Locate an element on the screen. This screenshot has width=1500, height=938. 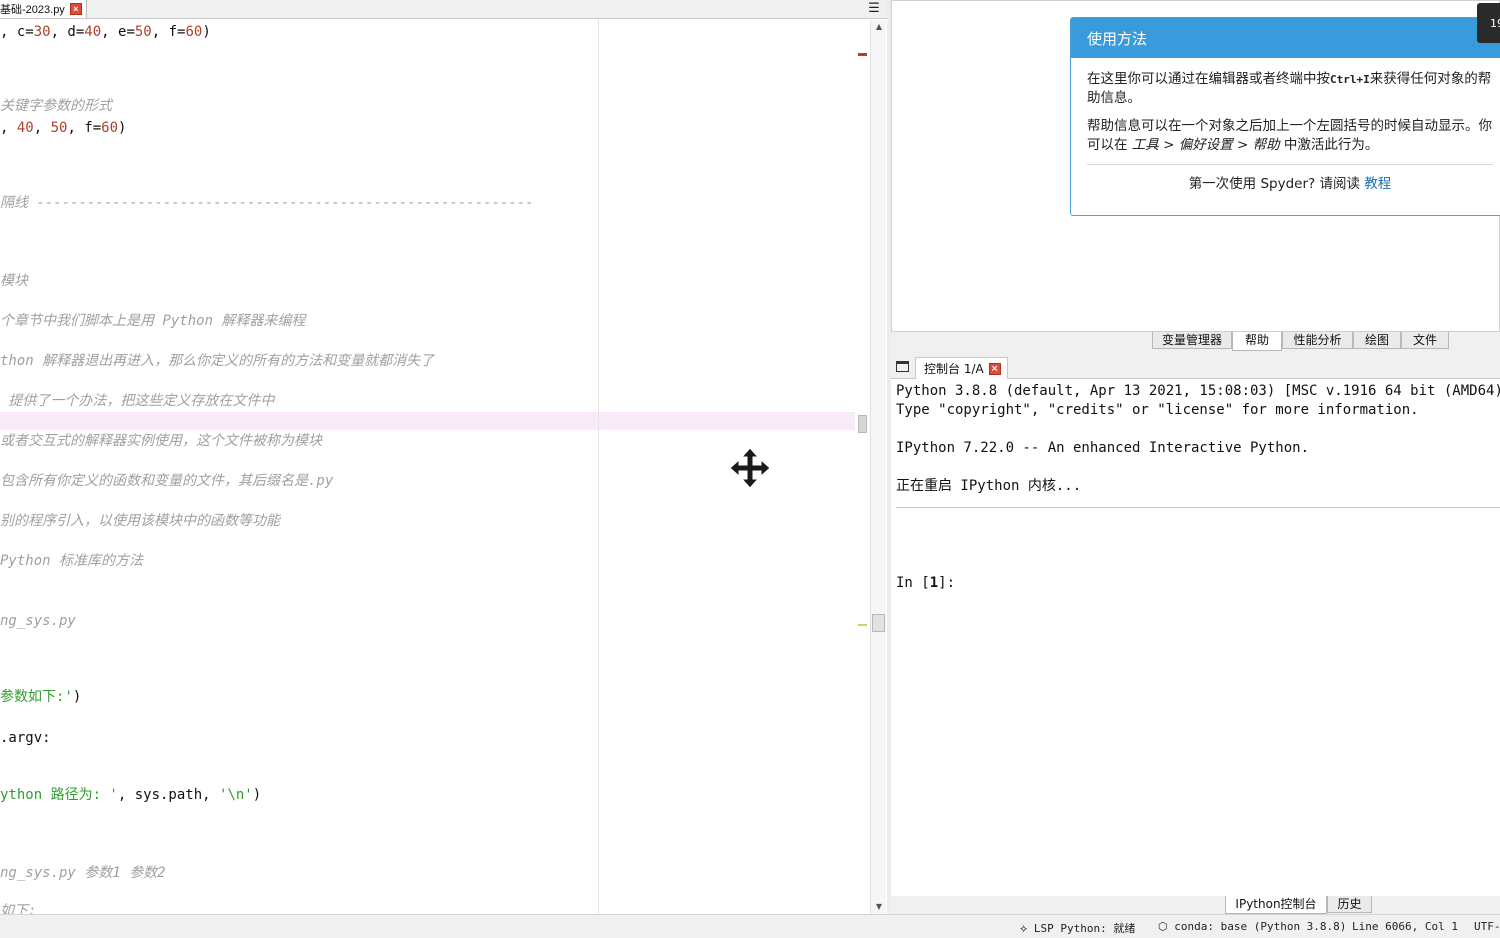
code-token: 个章节中我们脚本上是用 Python 解释器来编程 is located at coordinates (153, 321).